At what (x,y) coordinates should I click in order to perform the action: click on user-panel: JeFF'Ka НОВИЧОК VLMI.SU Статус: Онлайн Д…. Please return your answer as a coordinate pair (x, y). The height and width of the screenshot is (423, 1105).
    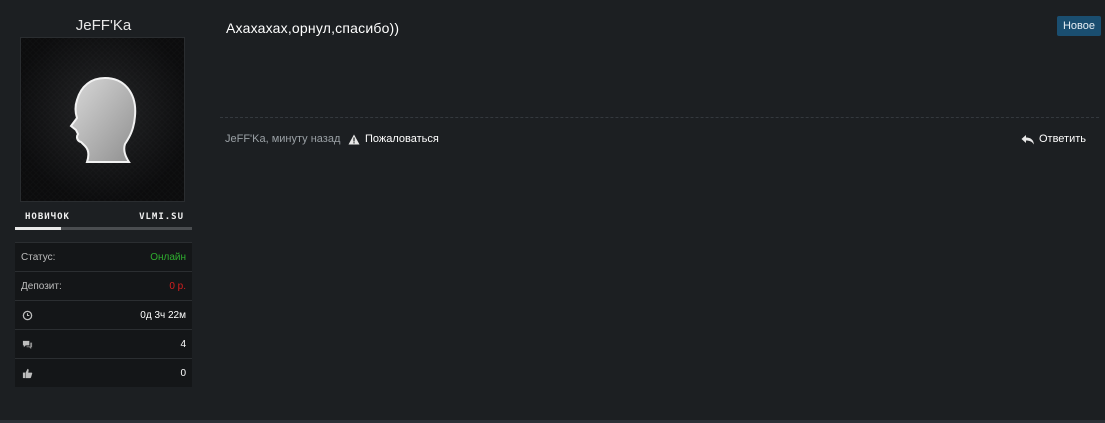
    Looking at the image, I should click on (103, 201).